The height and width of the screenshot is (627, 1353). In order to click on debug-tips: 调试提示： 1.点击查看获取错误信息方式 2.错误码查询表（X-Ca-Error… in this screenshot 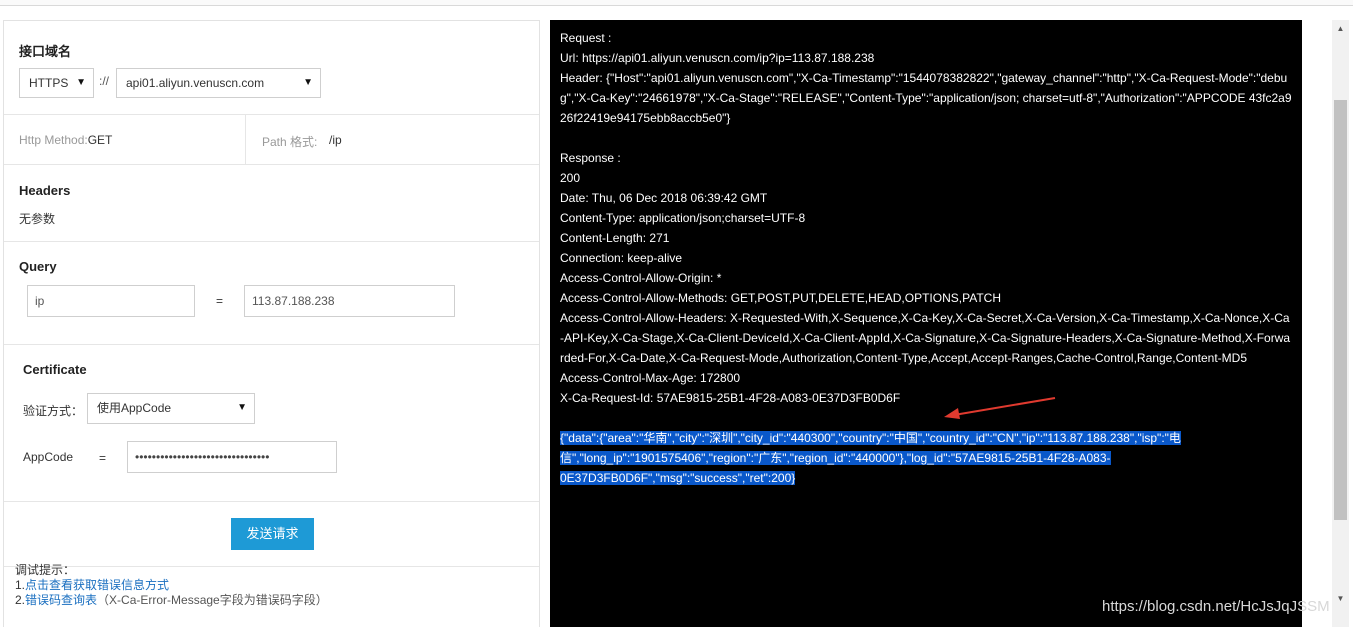, I will do `click(171, 585)`.